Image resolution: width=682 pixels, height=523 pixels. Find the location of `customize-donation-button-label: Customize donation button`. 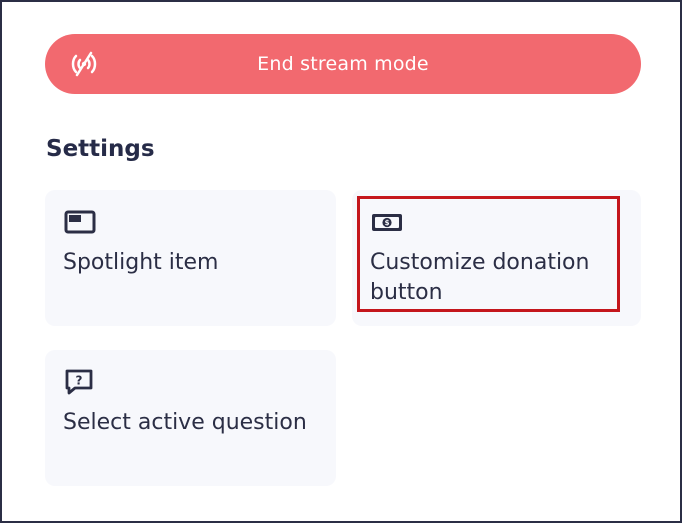

customize-donation-button-label: Customize donation button is located at coordinates (480, 277).